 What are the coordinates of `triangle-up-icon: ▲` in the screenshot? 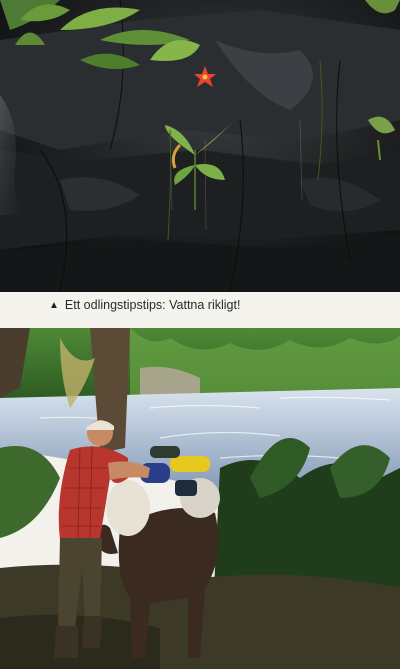 It's located at (54, 305).